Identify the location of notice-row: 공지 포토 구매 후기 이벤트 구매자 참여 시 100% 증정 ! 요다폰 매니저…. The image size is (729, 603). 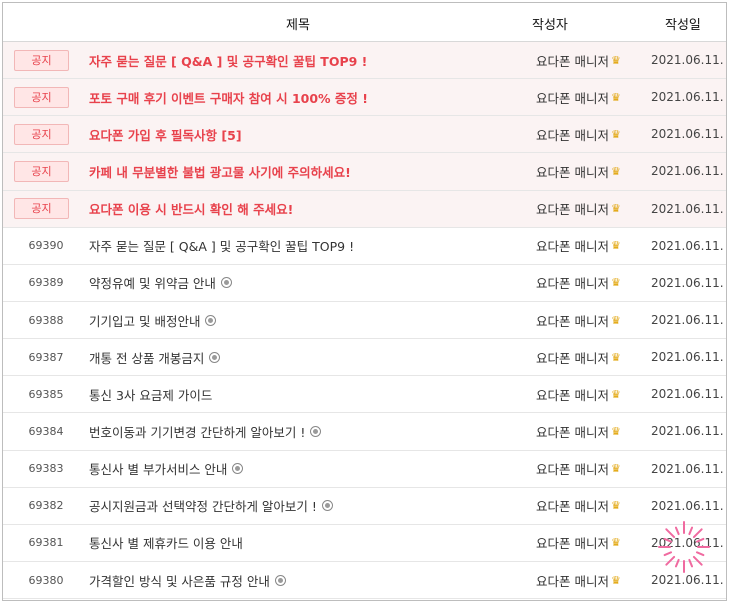
(364, 98).